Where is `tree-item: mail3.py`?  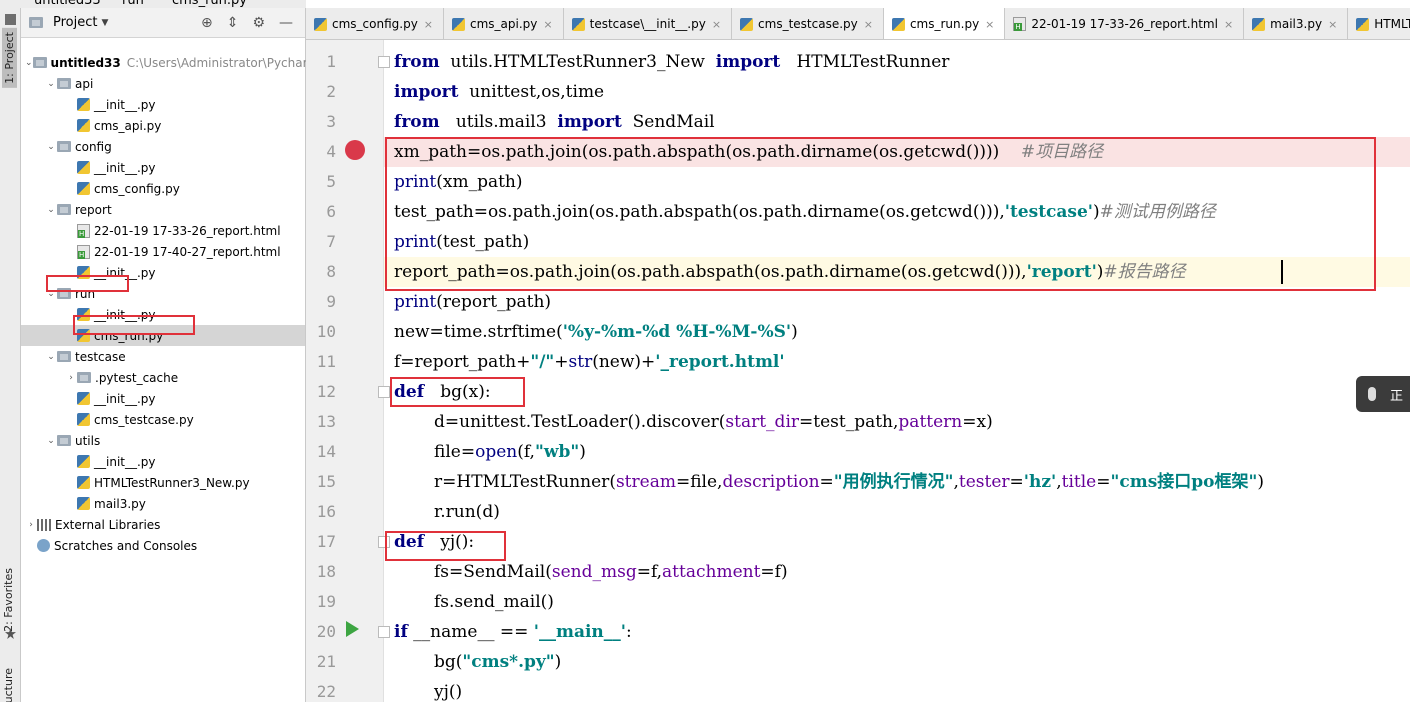 tree-item: mail3.py is located at coordinates (163, 503).